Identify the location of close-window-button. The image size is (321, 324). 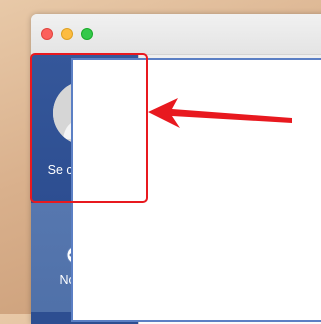
(47, 34).